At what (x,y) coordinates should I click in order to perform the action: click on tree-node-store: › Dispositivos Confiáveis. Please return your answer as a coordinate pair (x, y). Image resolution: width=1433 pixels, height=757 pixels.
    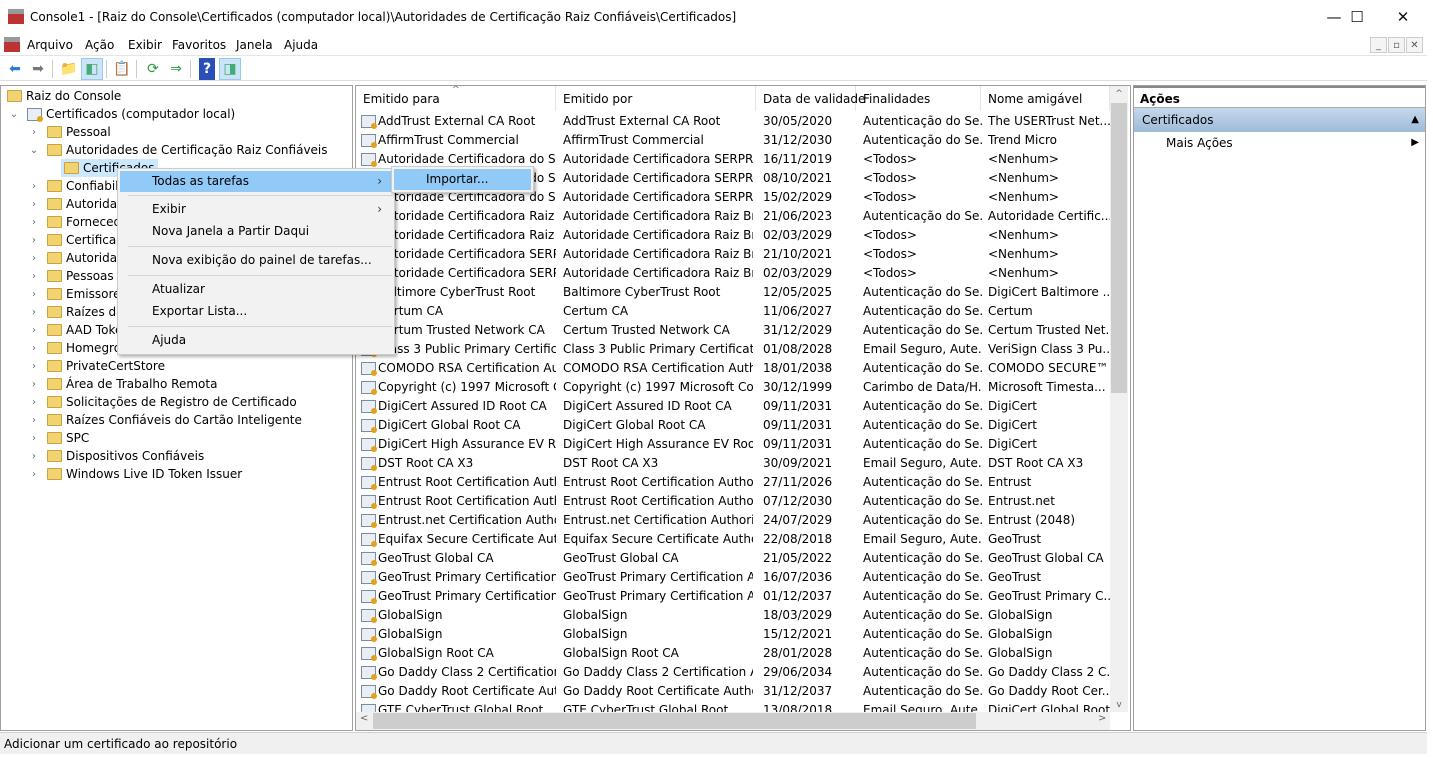
    Looking at the image, I should click on (116, 456).